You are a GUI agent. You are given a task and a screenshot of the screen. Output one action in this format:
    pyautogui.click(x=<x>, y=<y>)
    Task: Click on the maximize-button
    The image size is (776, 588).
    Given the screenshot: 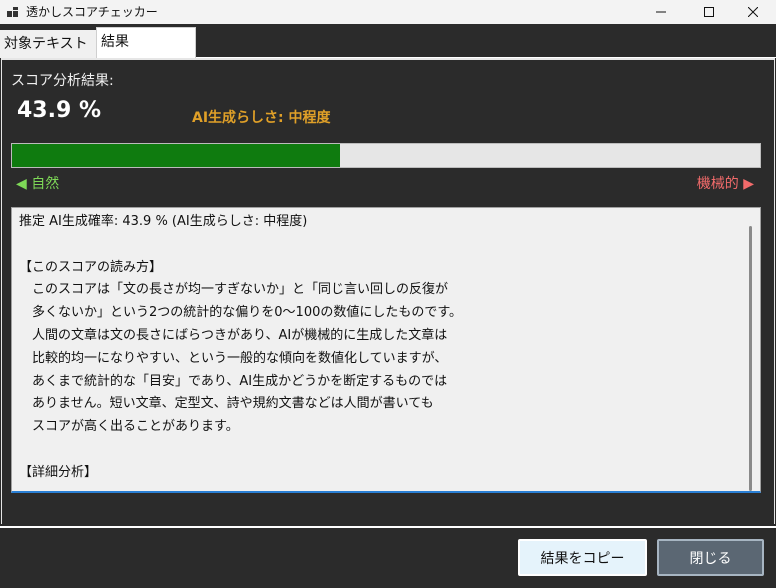 What is the action you would take?
    pyautogui.click(x=709, y=12)
    